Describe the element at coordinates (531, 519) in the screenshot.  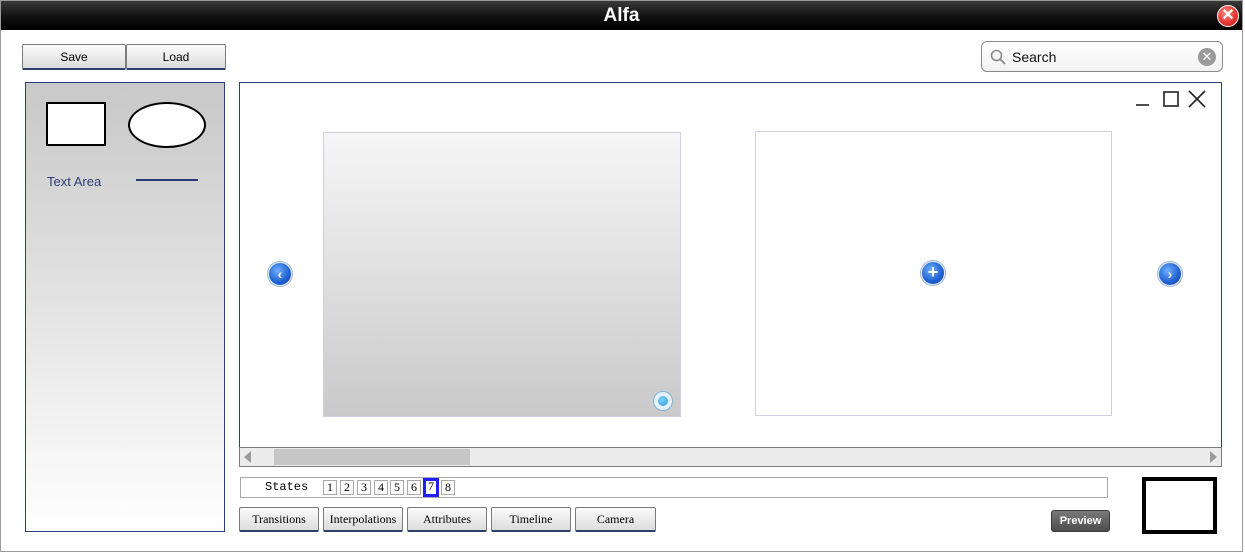
I see `timeline-button: Timeline` at that location.